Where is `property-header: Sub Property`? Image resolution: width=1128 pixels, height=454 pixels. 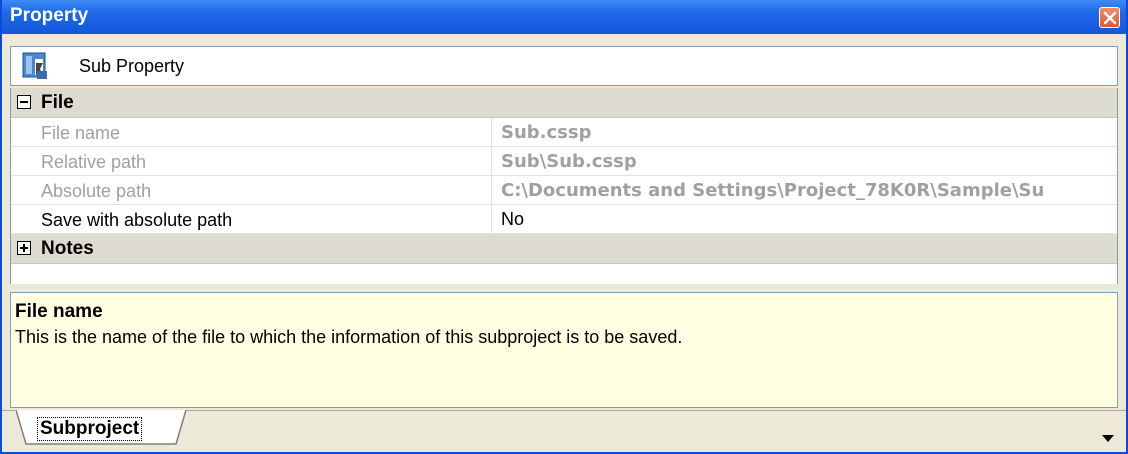
property-header: Sub Property is located at coordinates (564, 66).